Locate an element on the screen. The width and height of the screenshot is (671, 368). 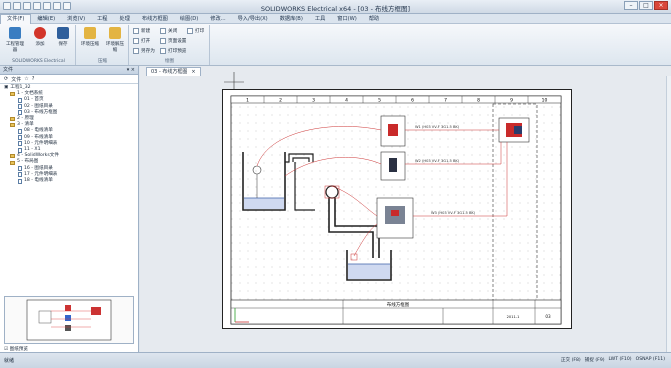
menu-view: 浏览(V) is located at coordinates (76, 18).